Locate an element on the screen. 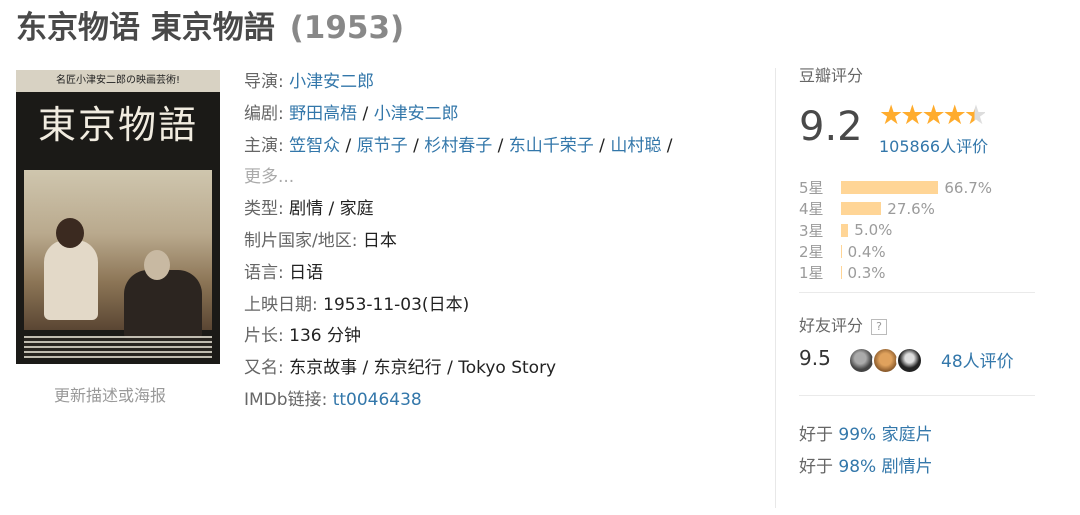 The image size is (1080, 515). distribution-star-label: 2星 is located at coordinates (811, 252).